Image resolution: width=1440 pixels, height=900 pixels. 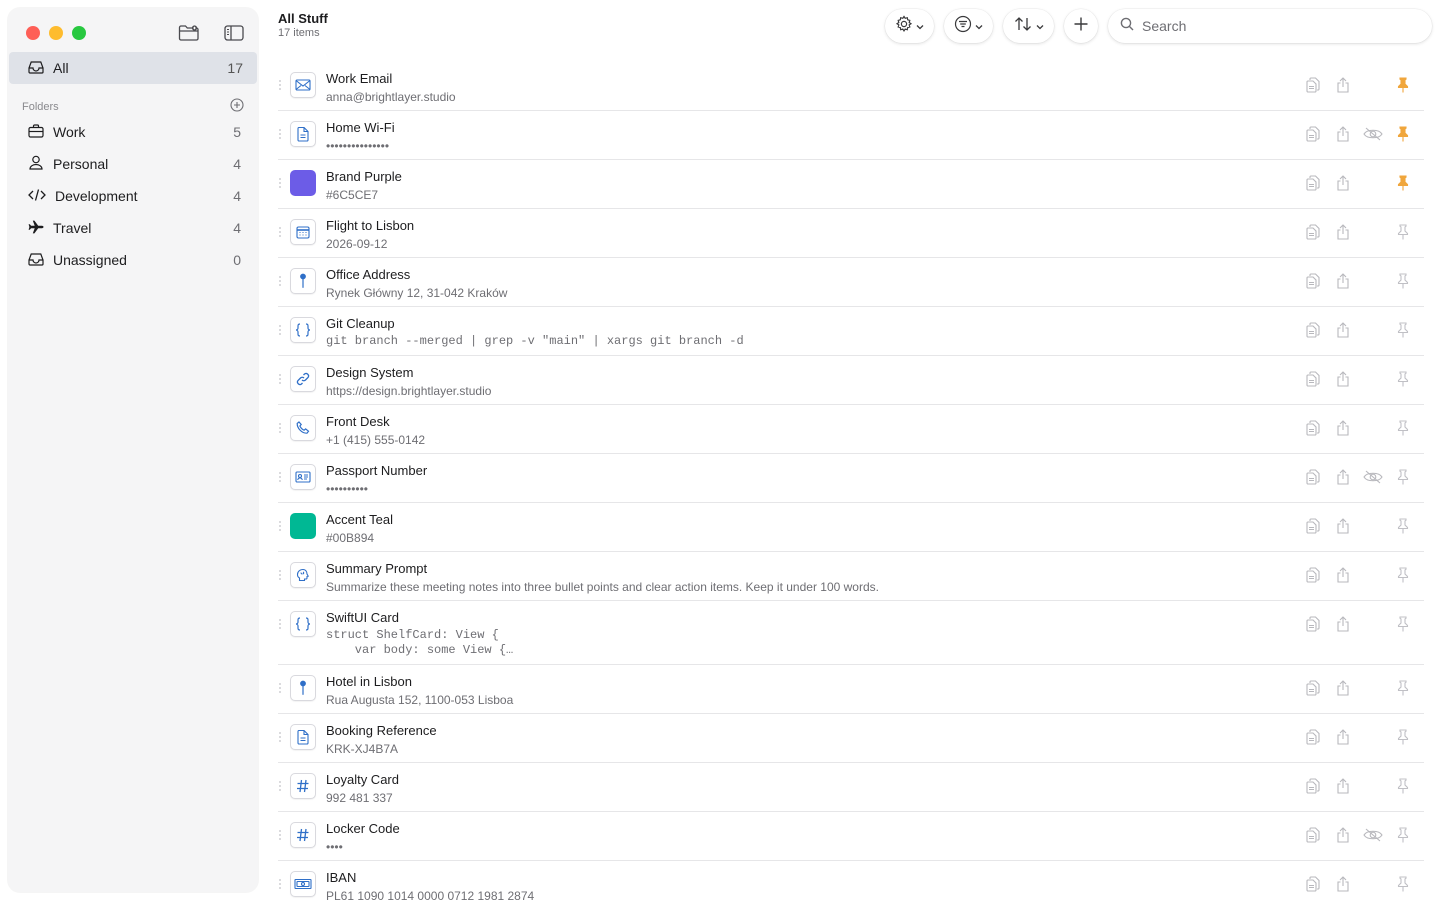 I want to click on list-item: Booking Reference KRK-XJ4B7A, so click(x=851, y=738).